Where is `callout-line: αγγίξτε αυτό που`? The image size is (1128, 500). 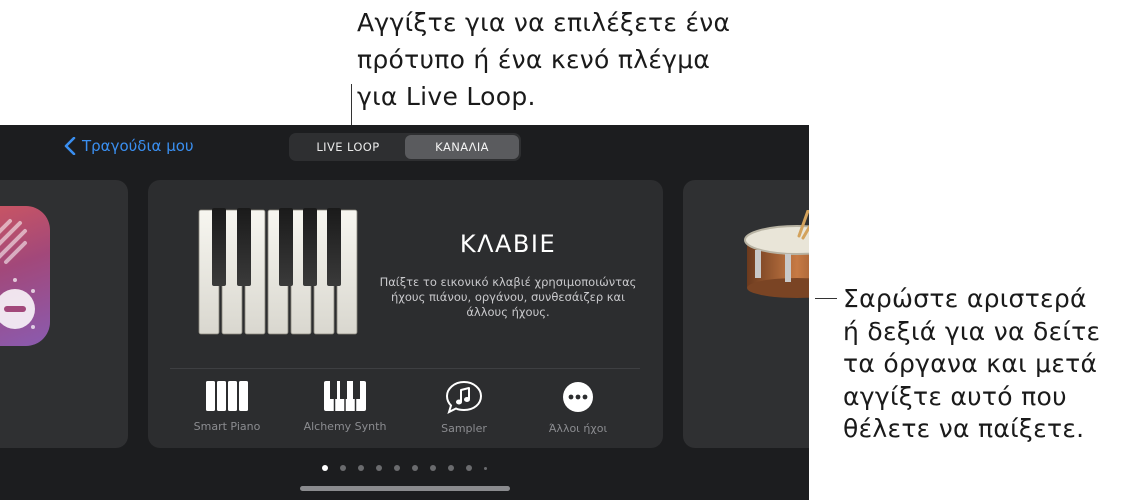 callout-line: αγγίξτε αυτό που is located at coordinates (955, 396).